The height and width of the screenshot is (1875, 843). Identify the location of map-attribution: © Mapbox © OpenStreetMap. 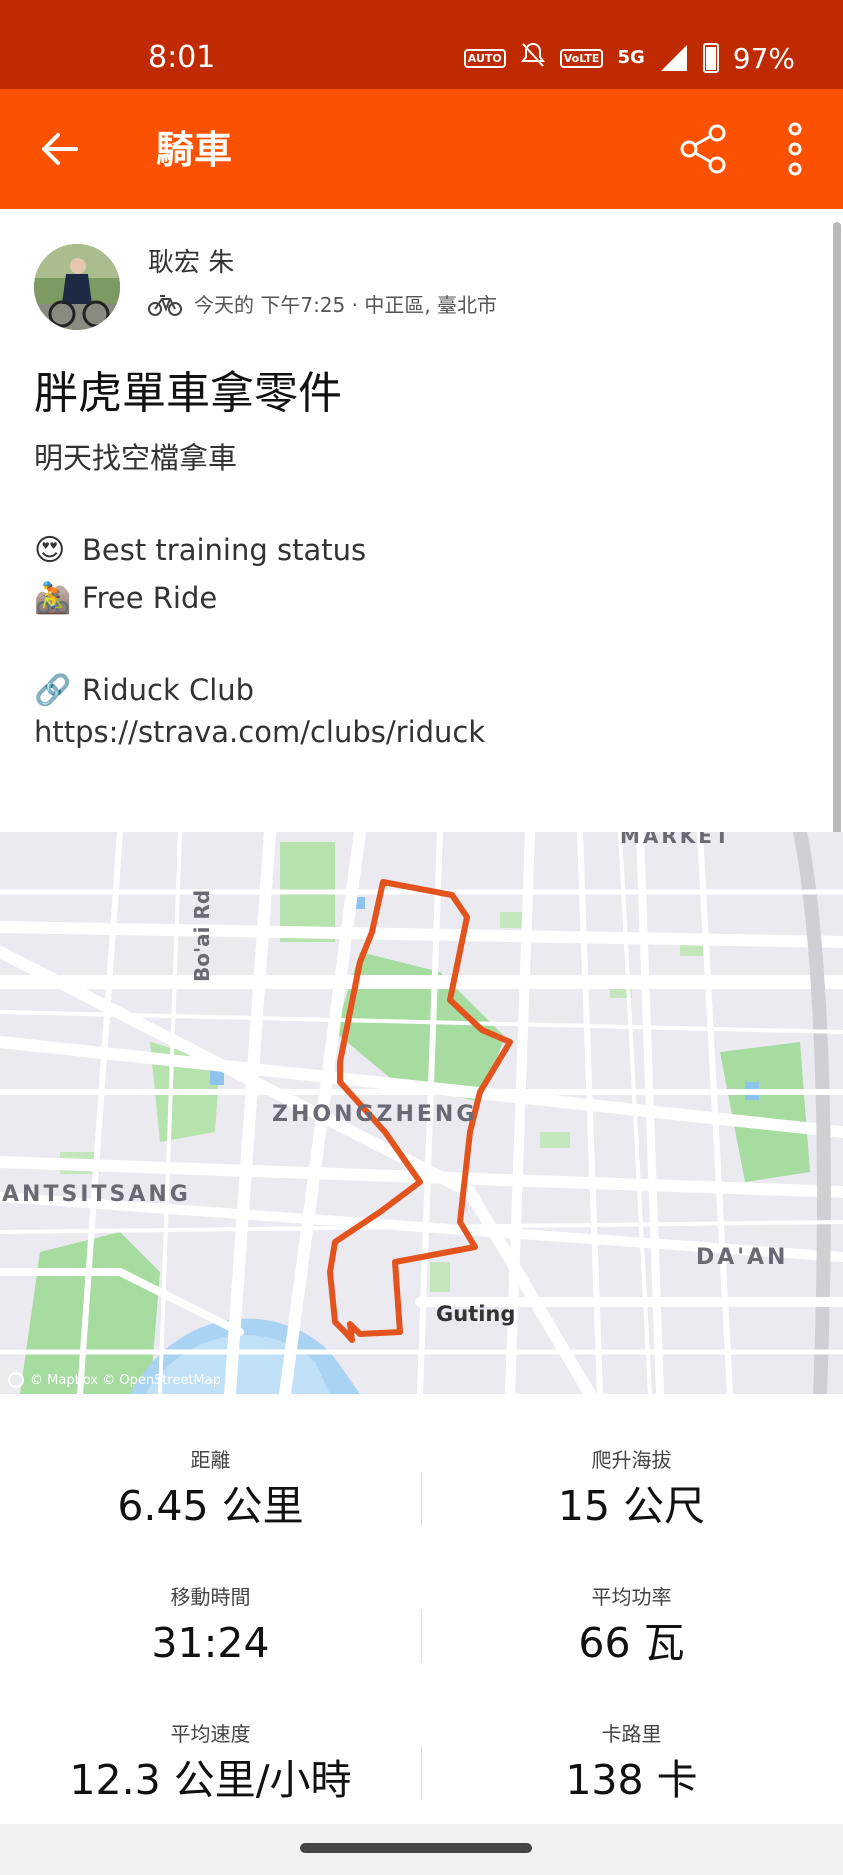
(114, 1380).